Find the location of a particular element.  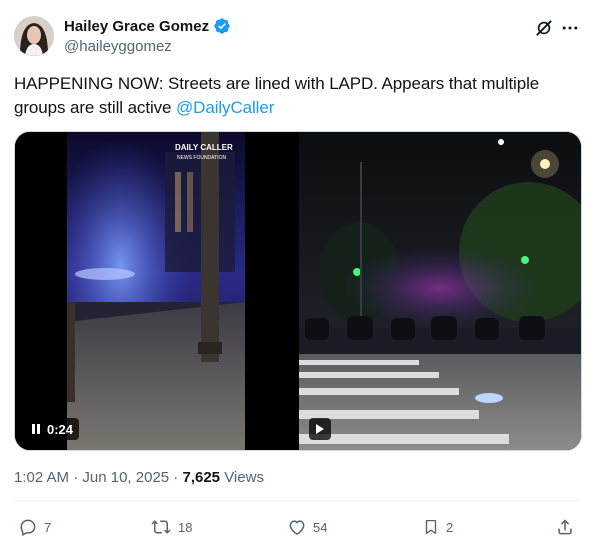

share-button is located at coordinates (565, 527).